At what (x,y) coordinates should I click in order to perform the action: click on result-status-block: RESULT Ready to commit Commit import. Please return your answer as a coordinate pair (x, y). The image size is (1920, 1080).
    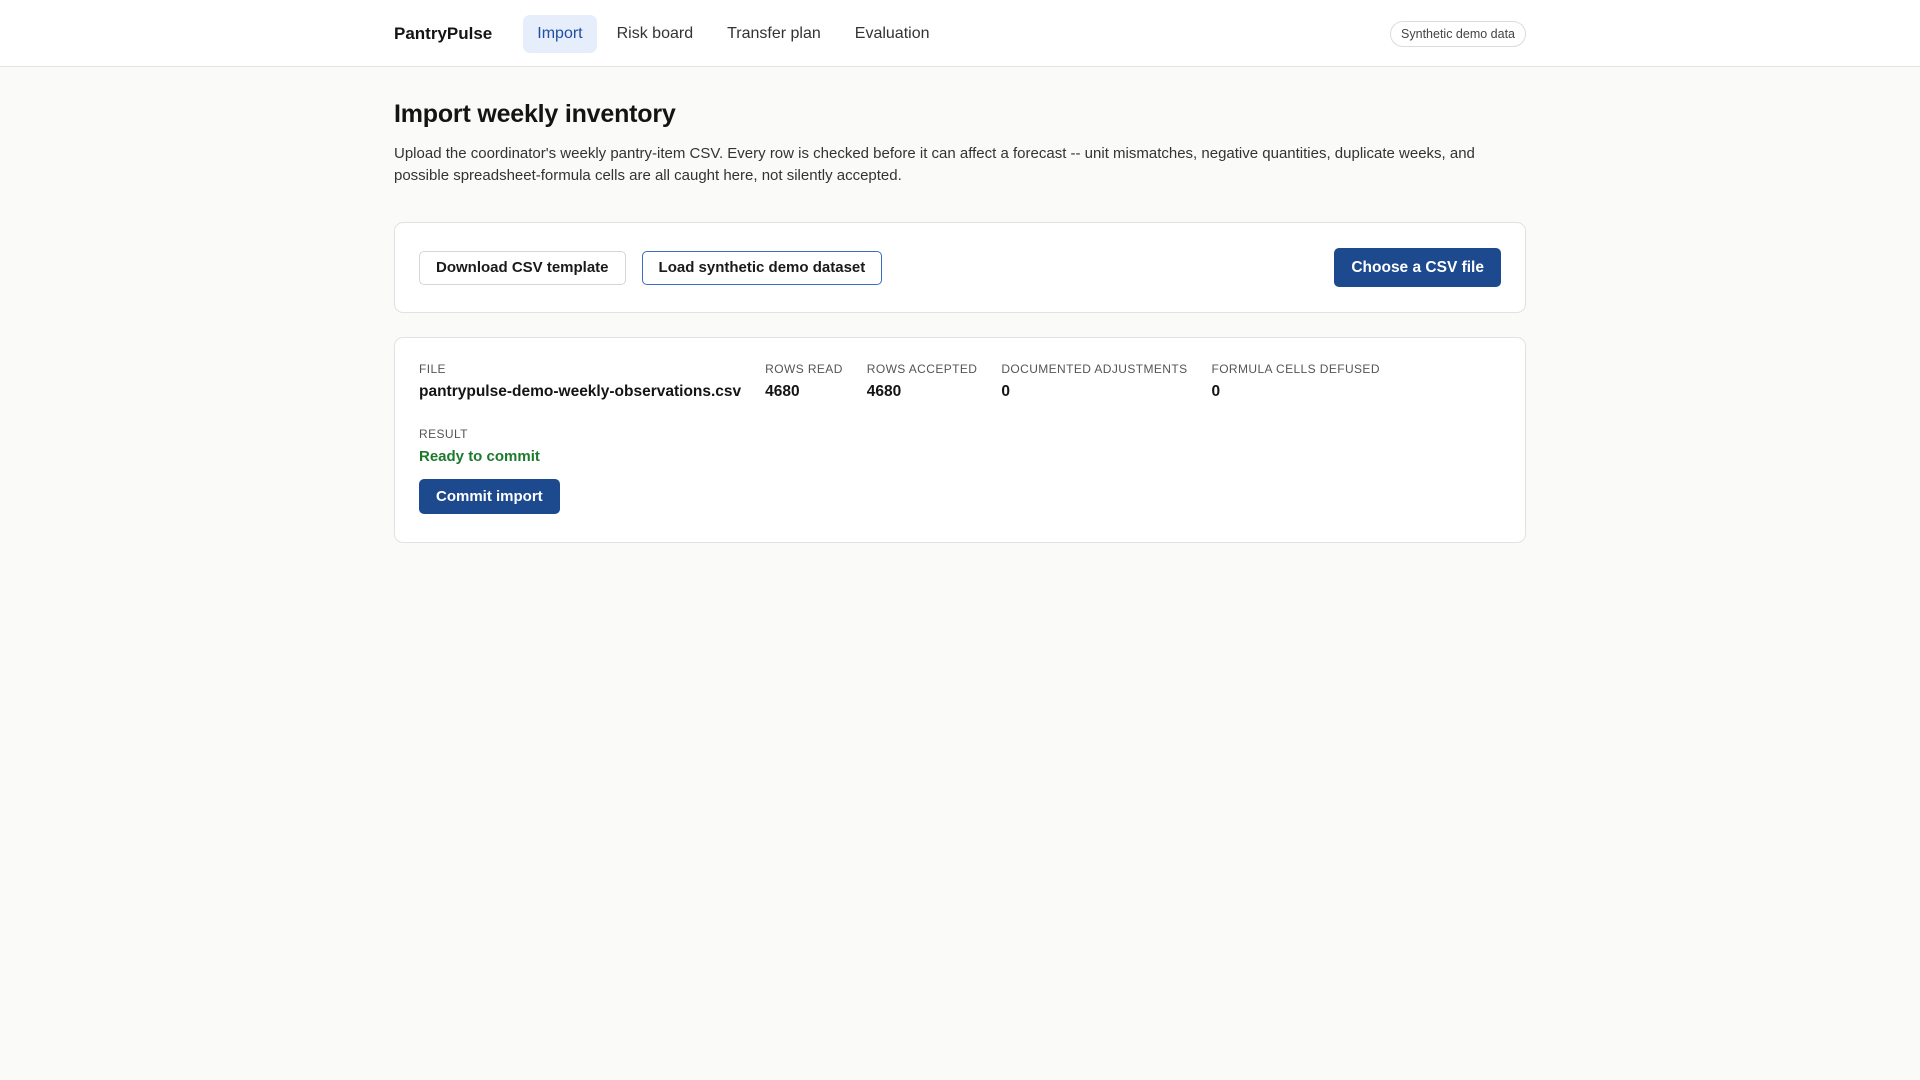
    Looking at the image, I should click on (960, 470).